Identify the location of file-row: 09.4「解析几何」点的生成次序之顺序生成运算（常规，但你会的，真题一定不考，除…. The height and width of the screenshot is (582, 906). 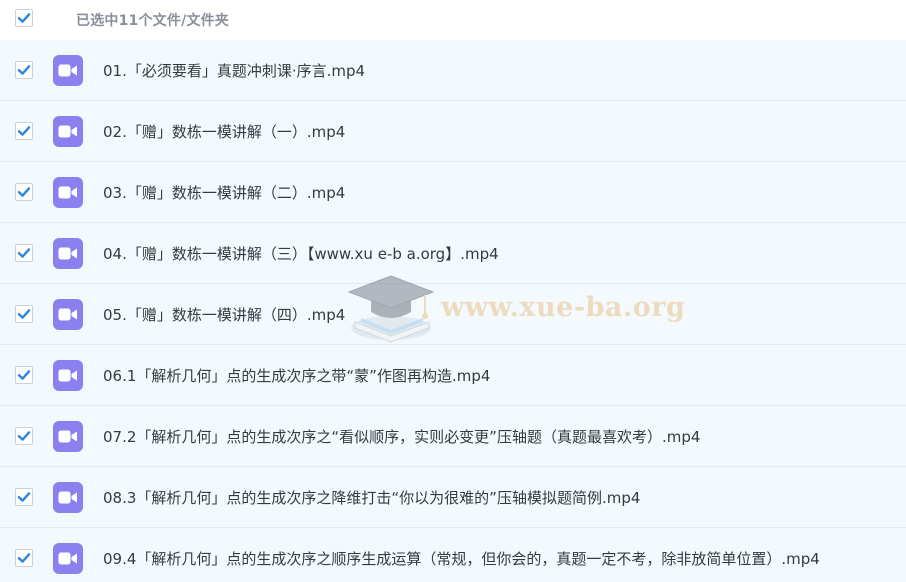
(453, 555).